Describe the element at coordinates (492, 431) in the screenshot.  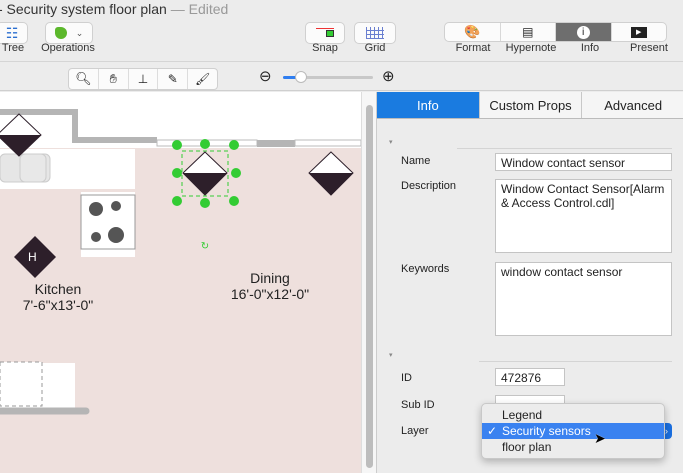
I see `checkmark-icon: ✓` at that location.